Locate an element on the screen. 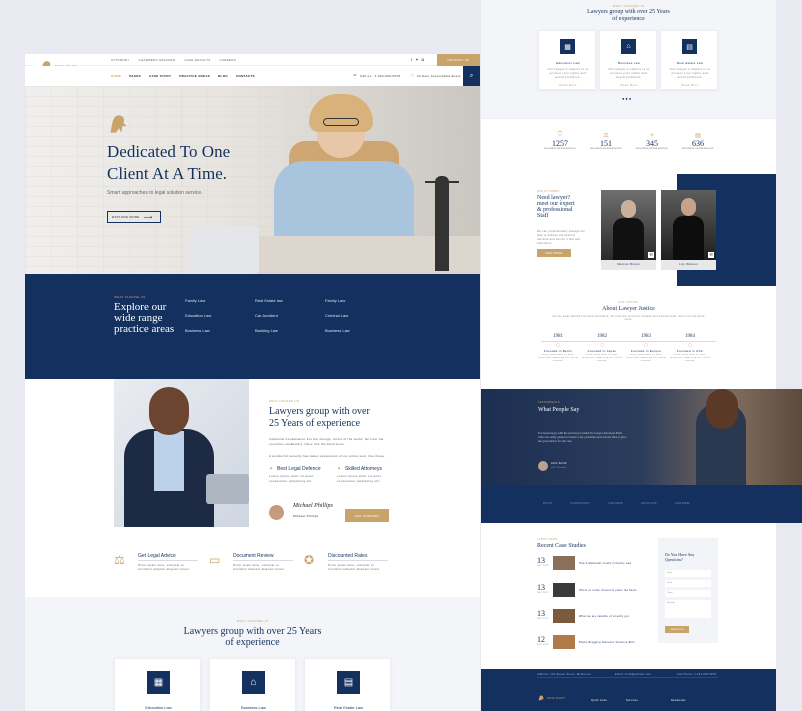  phone-field: Phone is located at coordinates (688, 593).